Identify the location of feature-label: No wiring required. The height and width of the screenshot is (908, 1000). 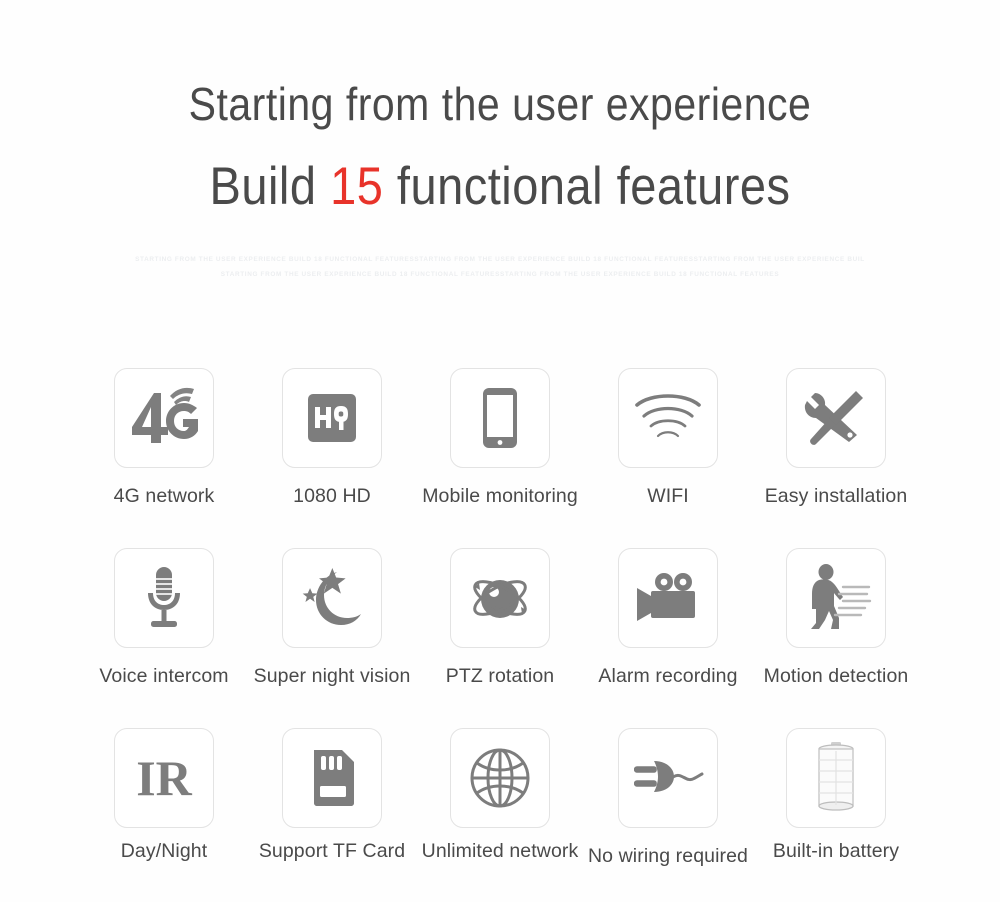
(668, 856).